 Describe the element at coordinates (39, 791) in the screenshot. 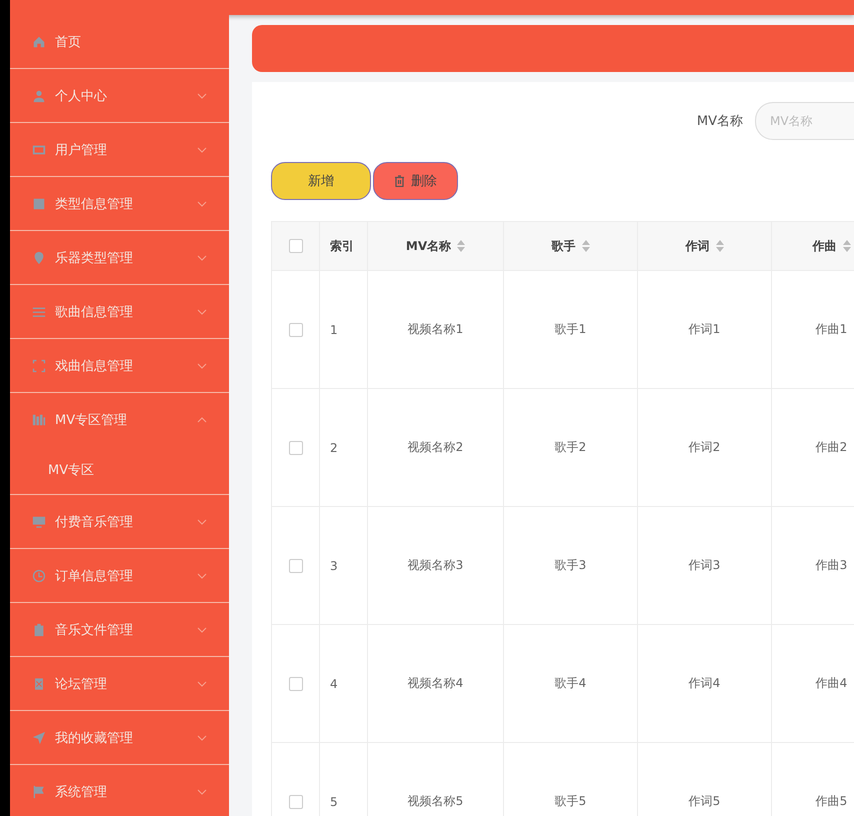

I see `flag-icon` at that location.